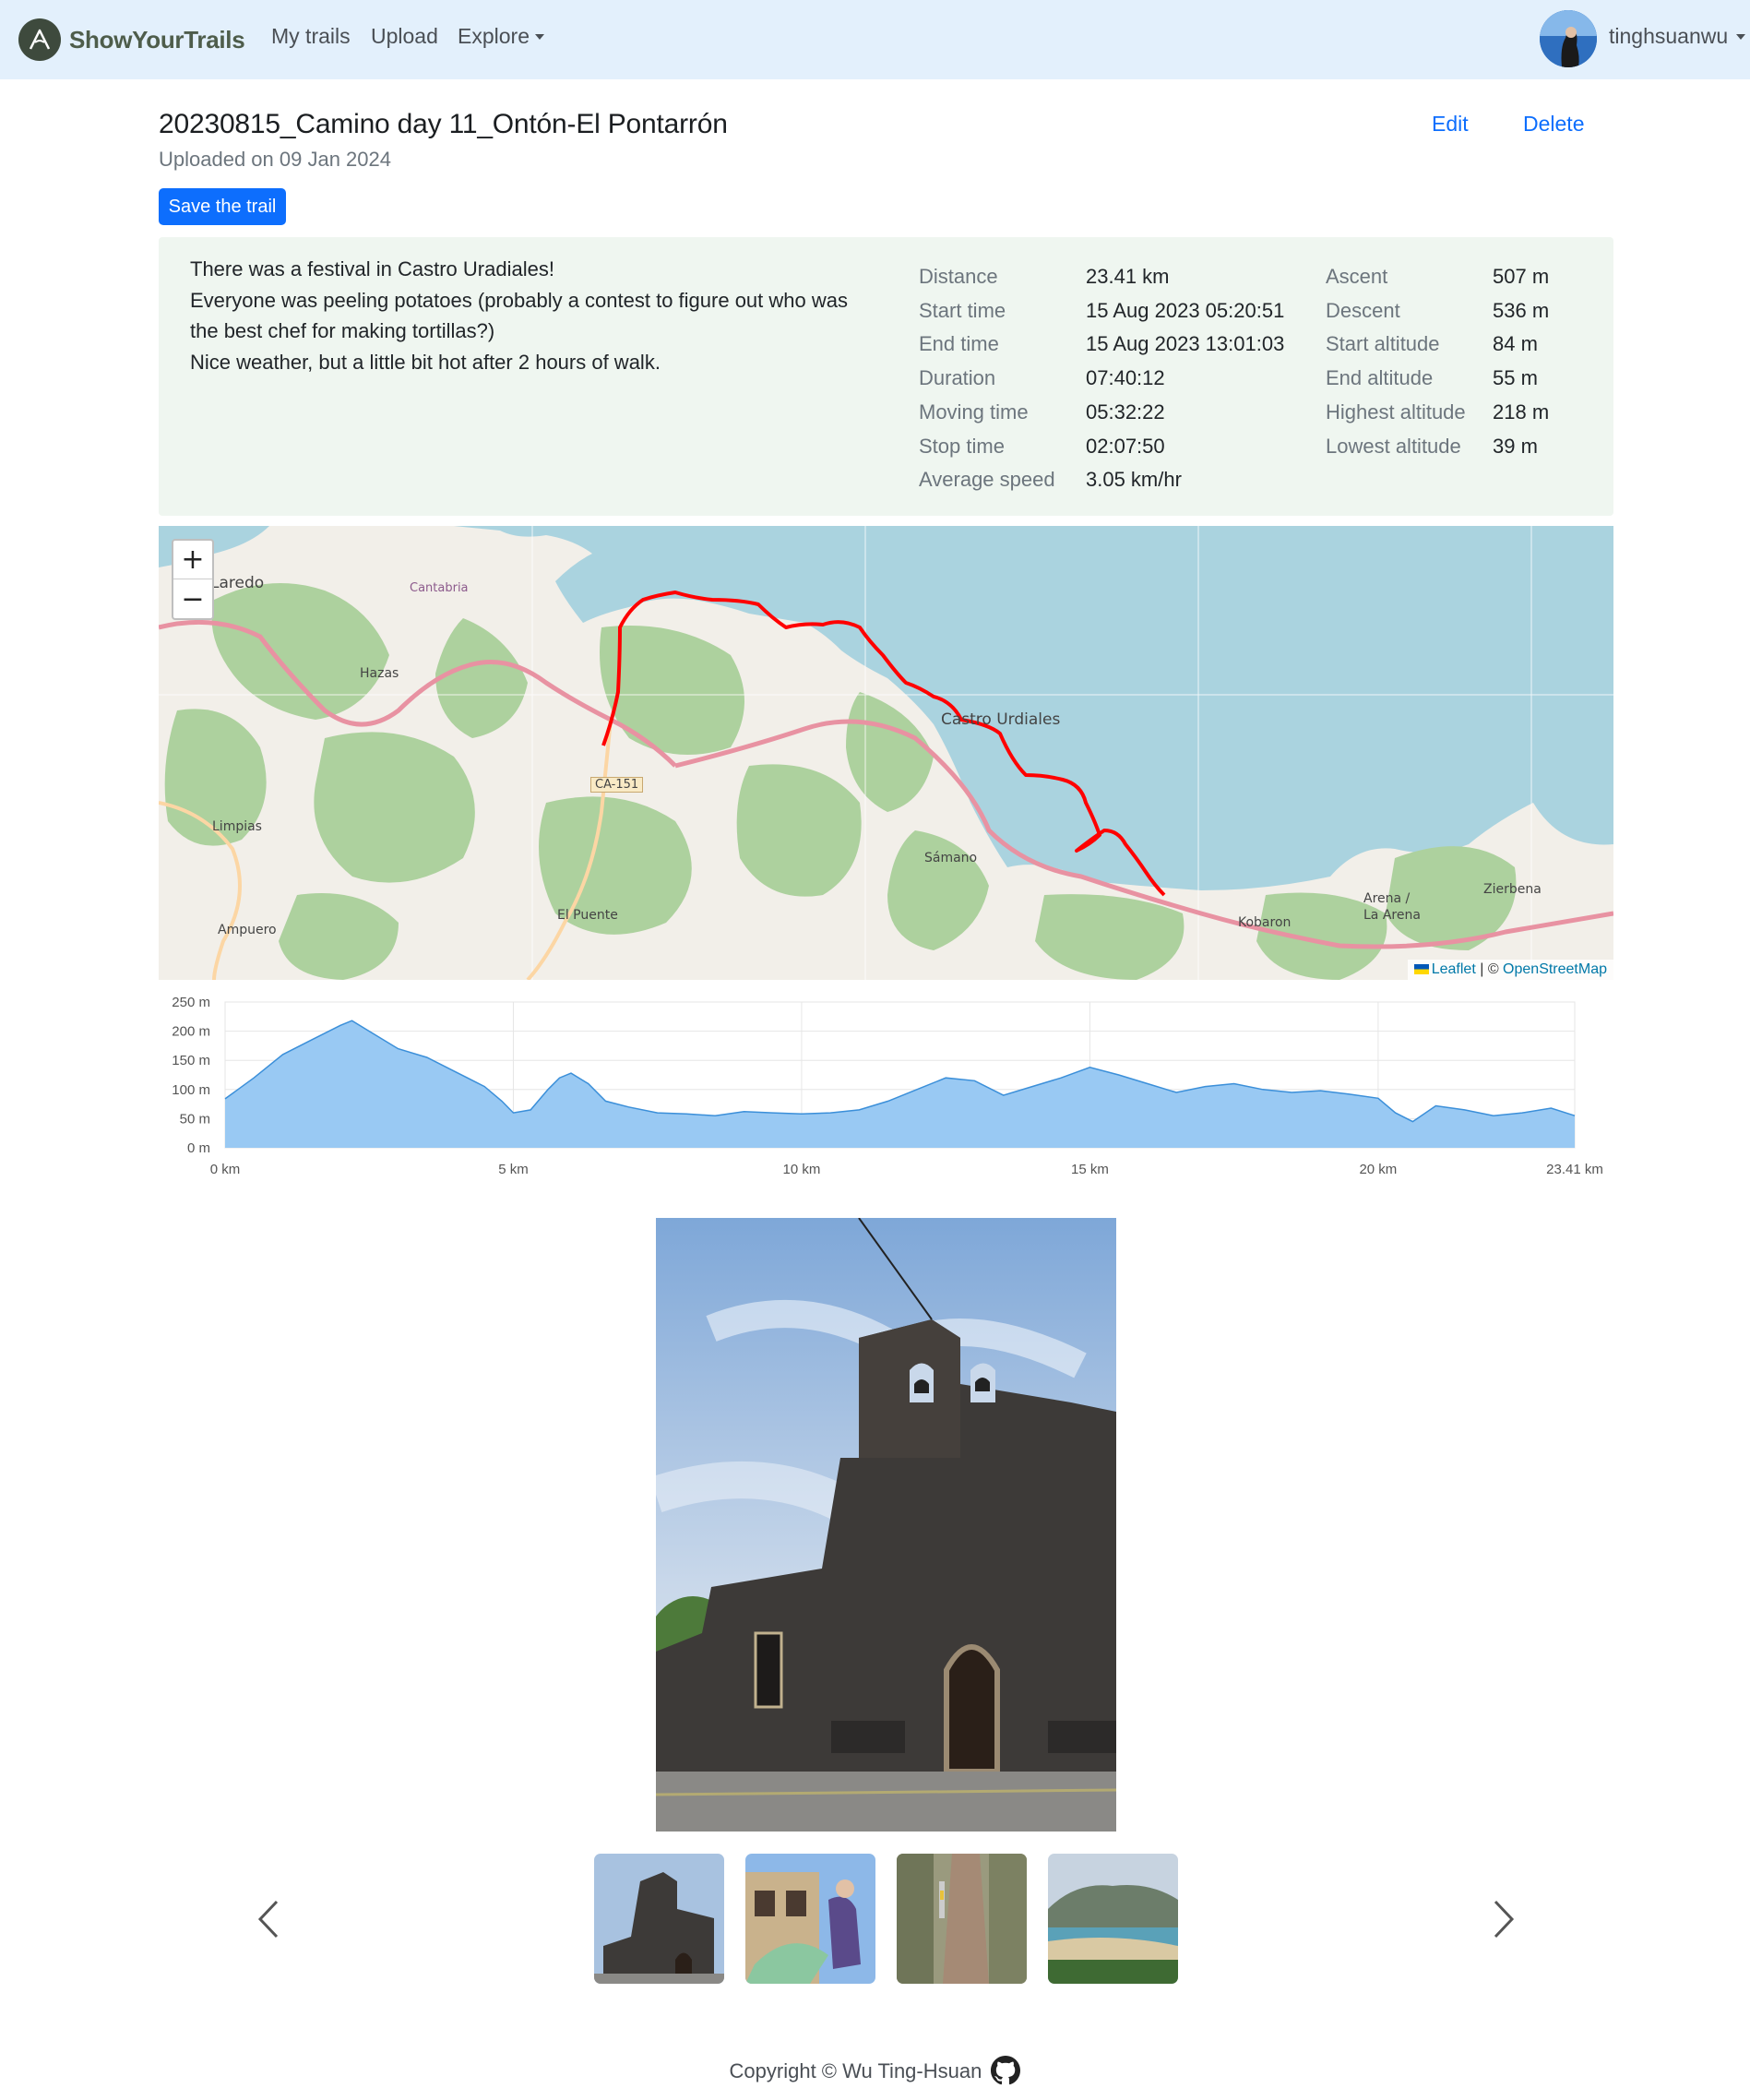  Describe the element at coordinates (802, 1169) in the screenshot. I see `x-tick-label: 10 km` at that location.